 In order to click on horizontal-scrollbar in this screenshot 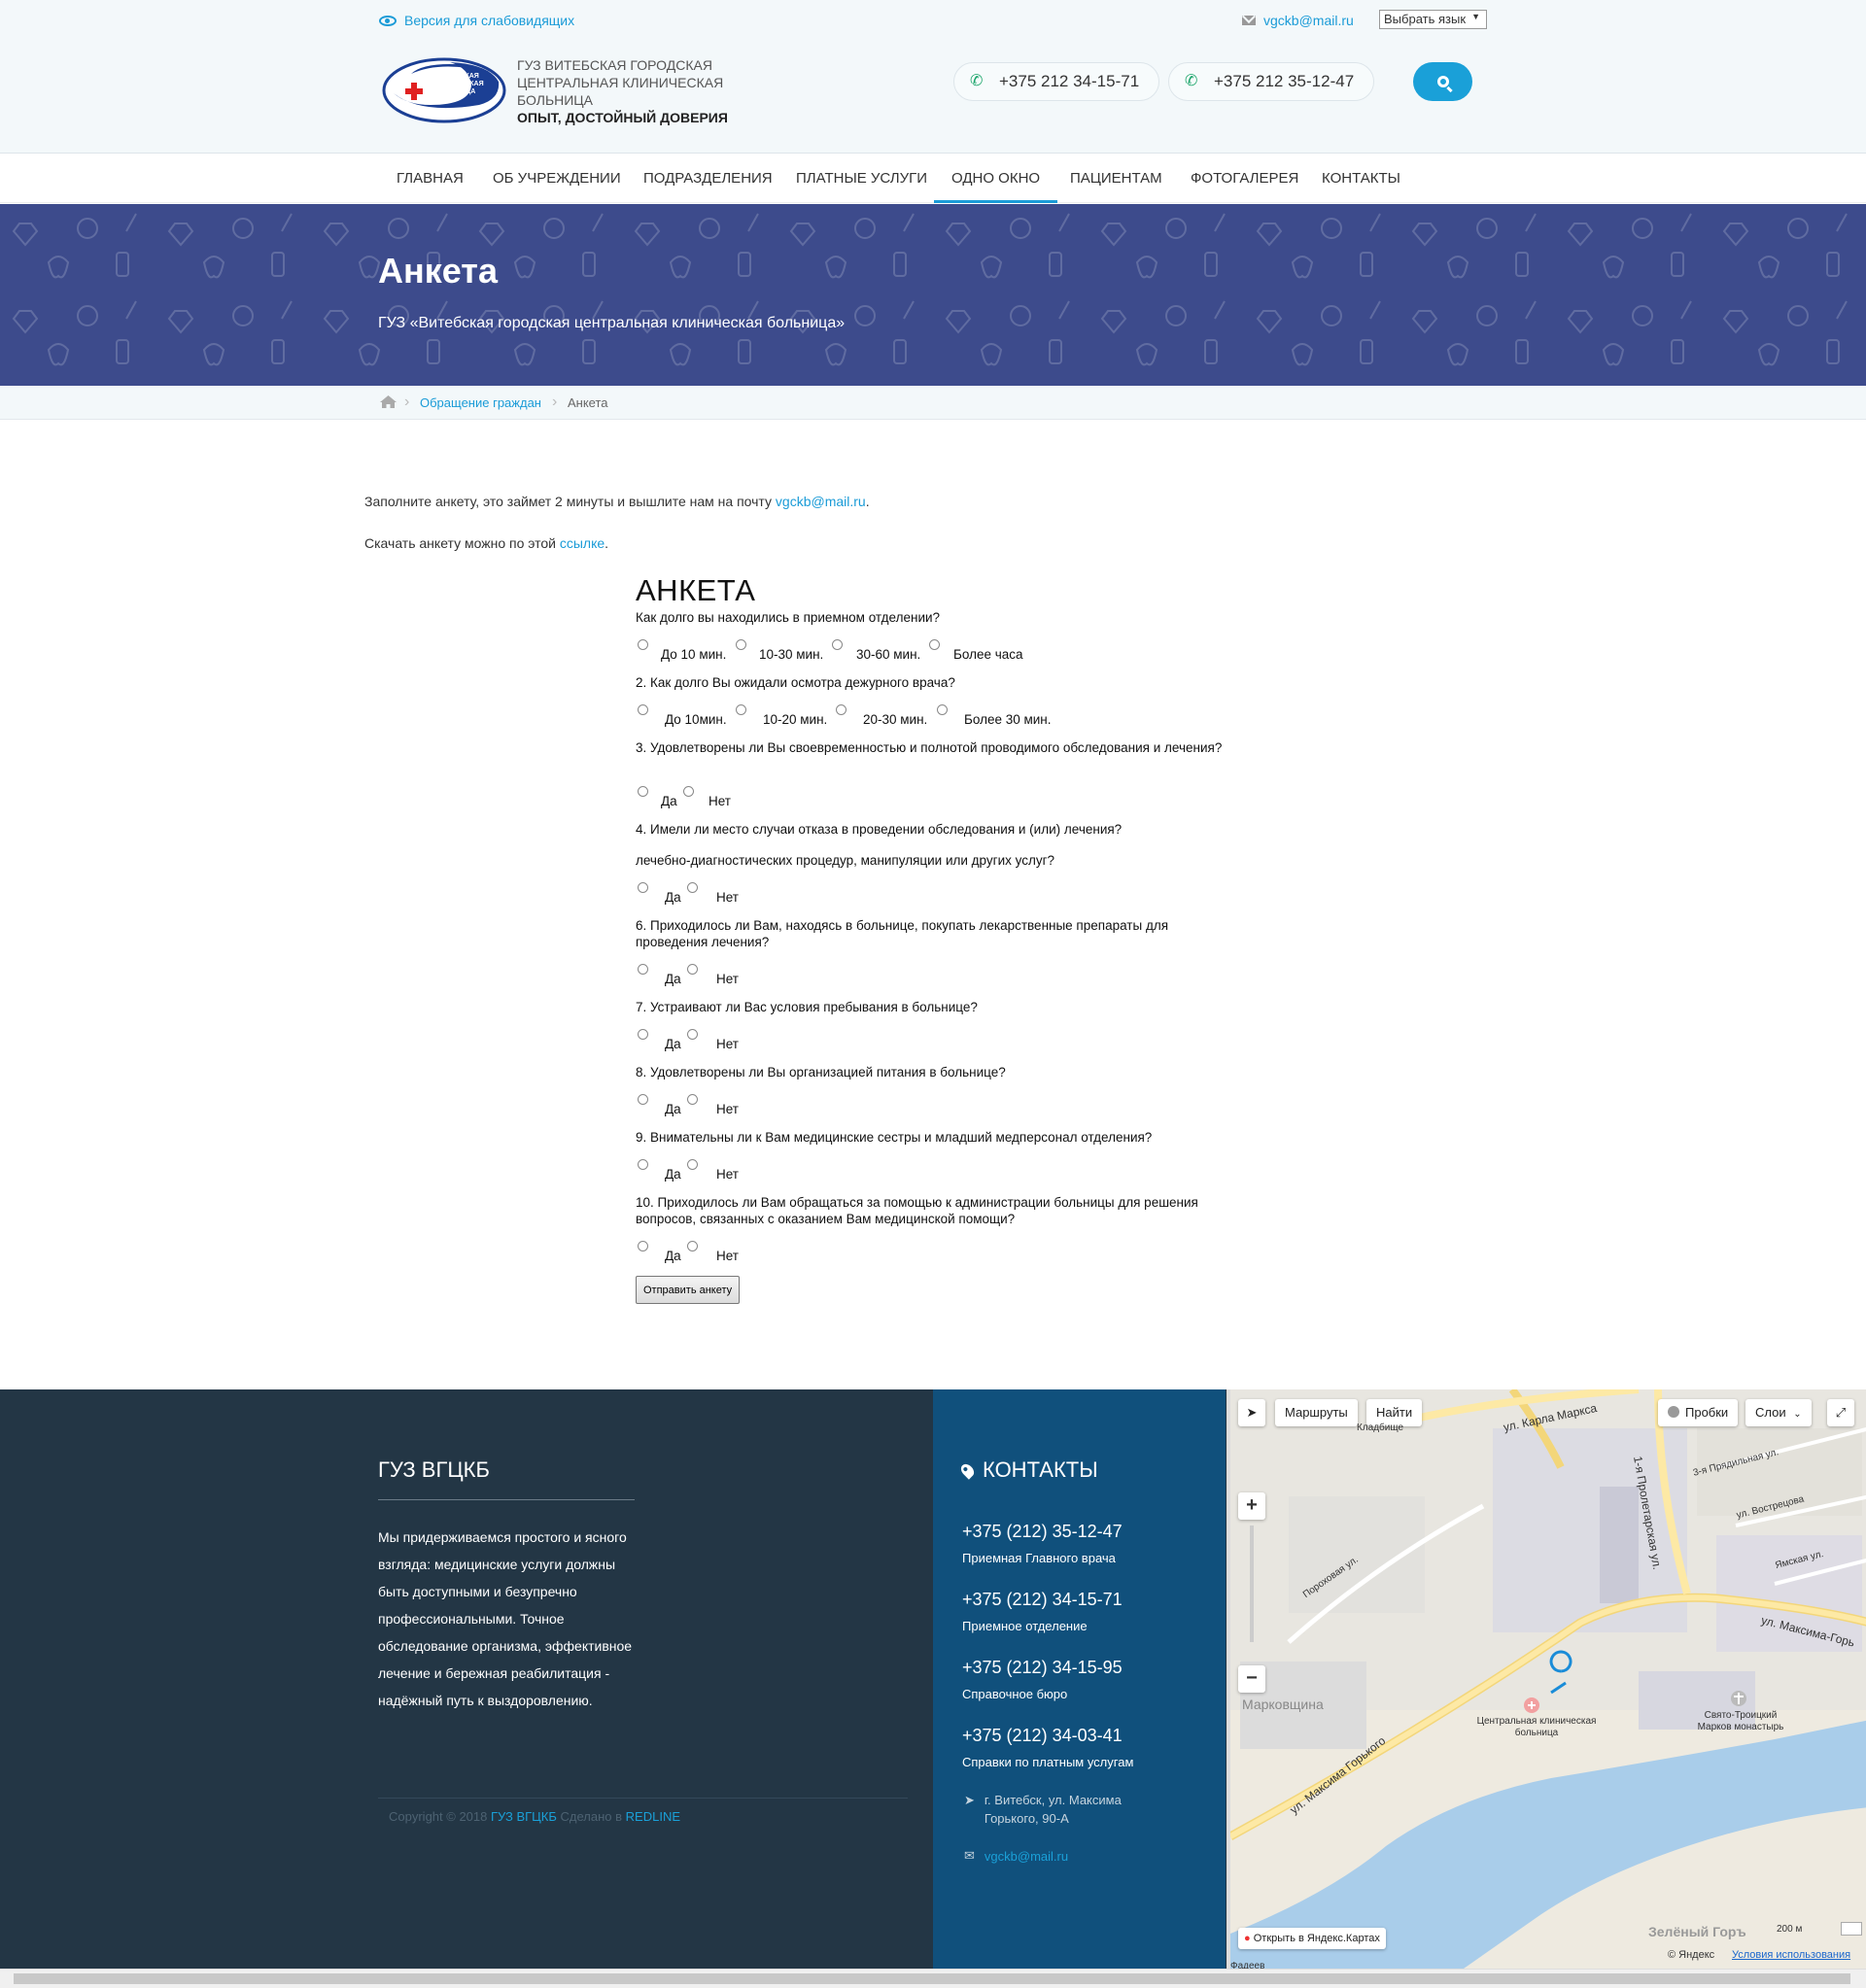, I will do `click(933, 1978)`.